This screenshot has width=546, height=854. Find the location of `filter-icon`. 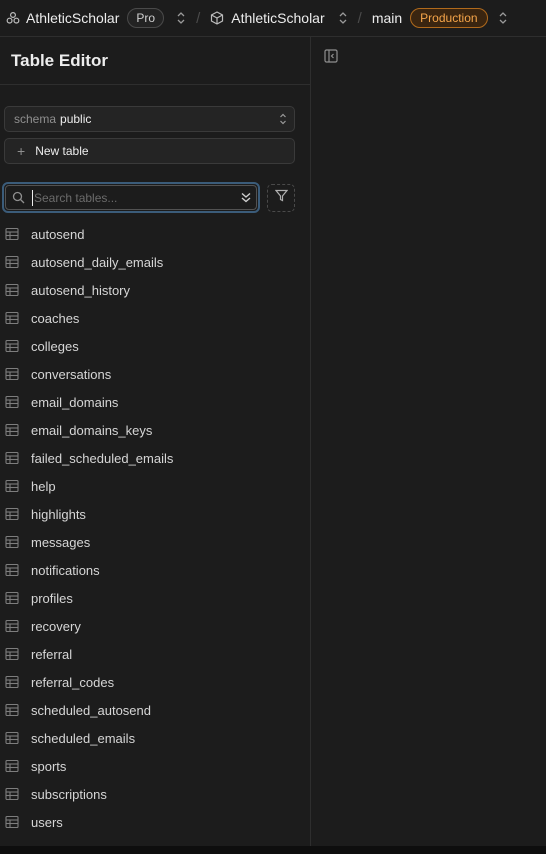

filter-icon is located at coordinates (281, 198).